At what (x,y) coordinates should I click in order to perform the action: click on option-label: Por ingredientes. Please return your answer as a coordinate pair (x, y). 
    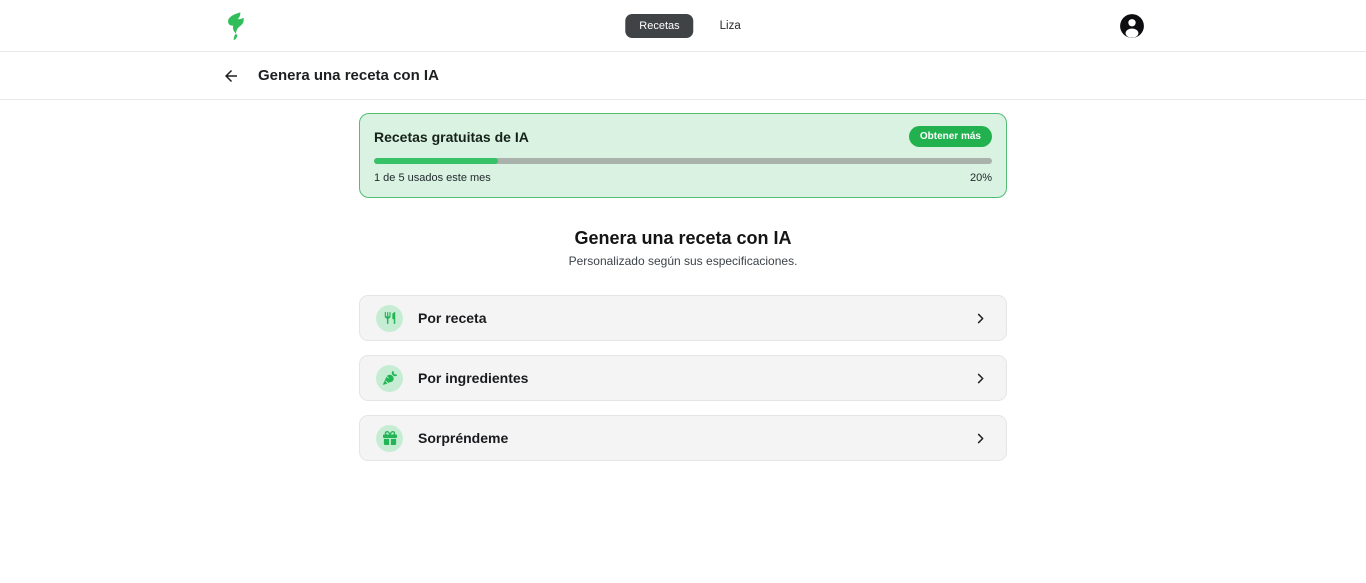
    Looking at the image, I should click on (473, 378).